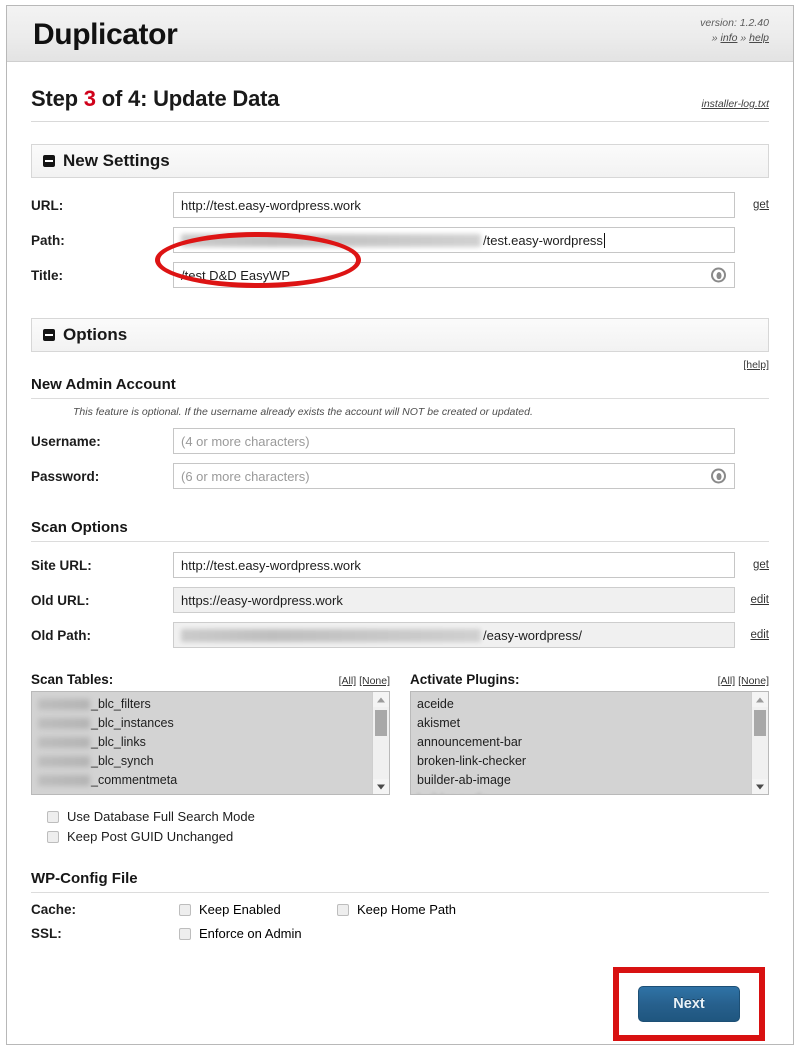 The image size is (800, 1055). Describe the element at coordinates (408, 836) in the screenshot. I see `checkbox-row-keep-guid: Keep Post GUID Unchanged` at that location.